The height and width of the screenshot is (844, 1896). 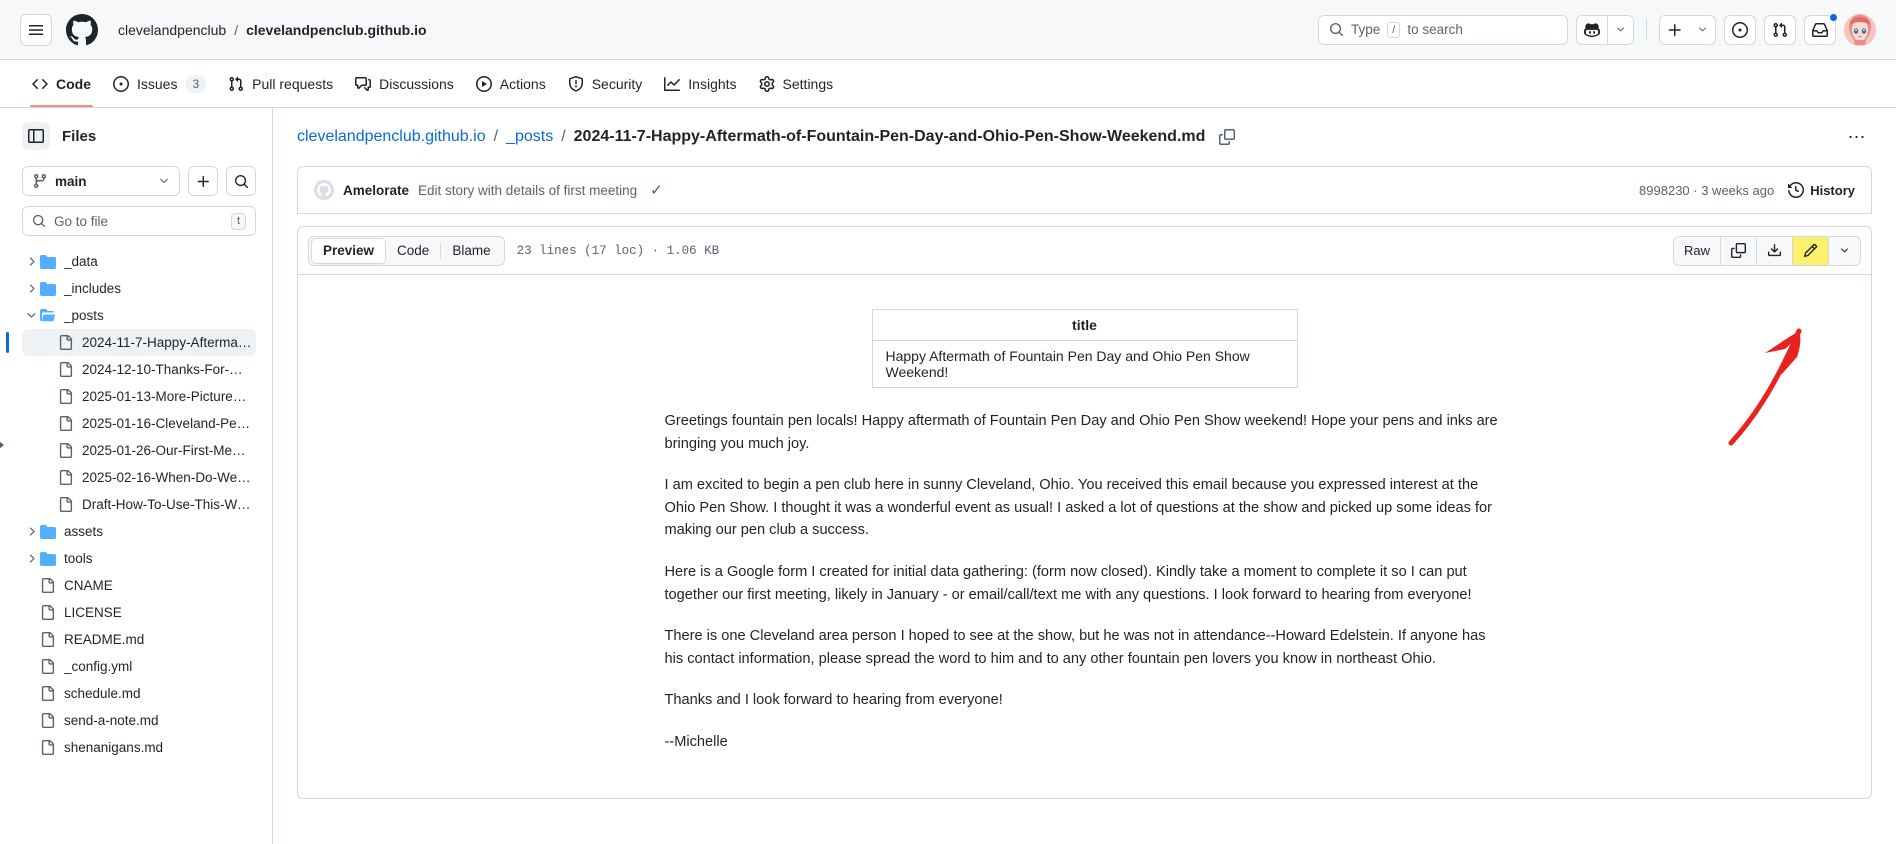 What do you see at coordinates (32, 531) in the screenshot?
I see `chevron-right-icon` at bounding box center [32, 531].